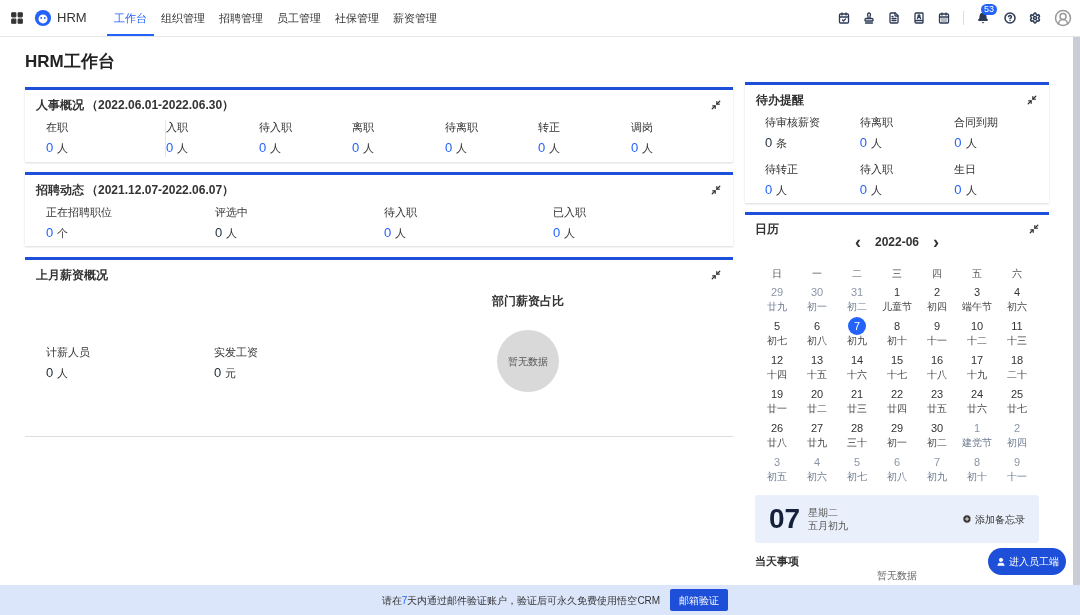  What do you see at coordinates (1017, 400) in the screenshot?
I see `calendar-day: 25 廿七` at bounding box center [1017, 400].